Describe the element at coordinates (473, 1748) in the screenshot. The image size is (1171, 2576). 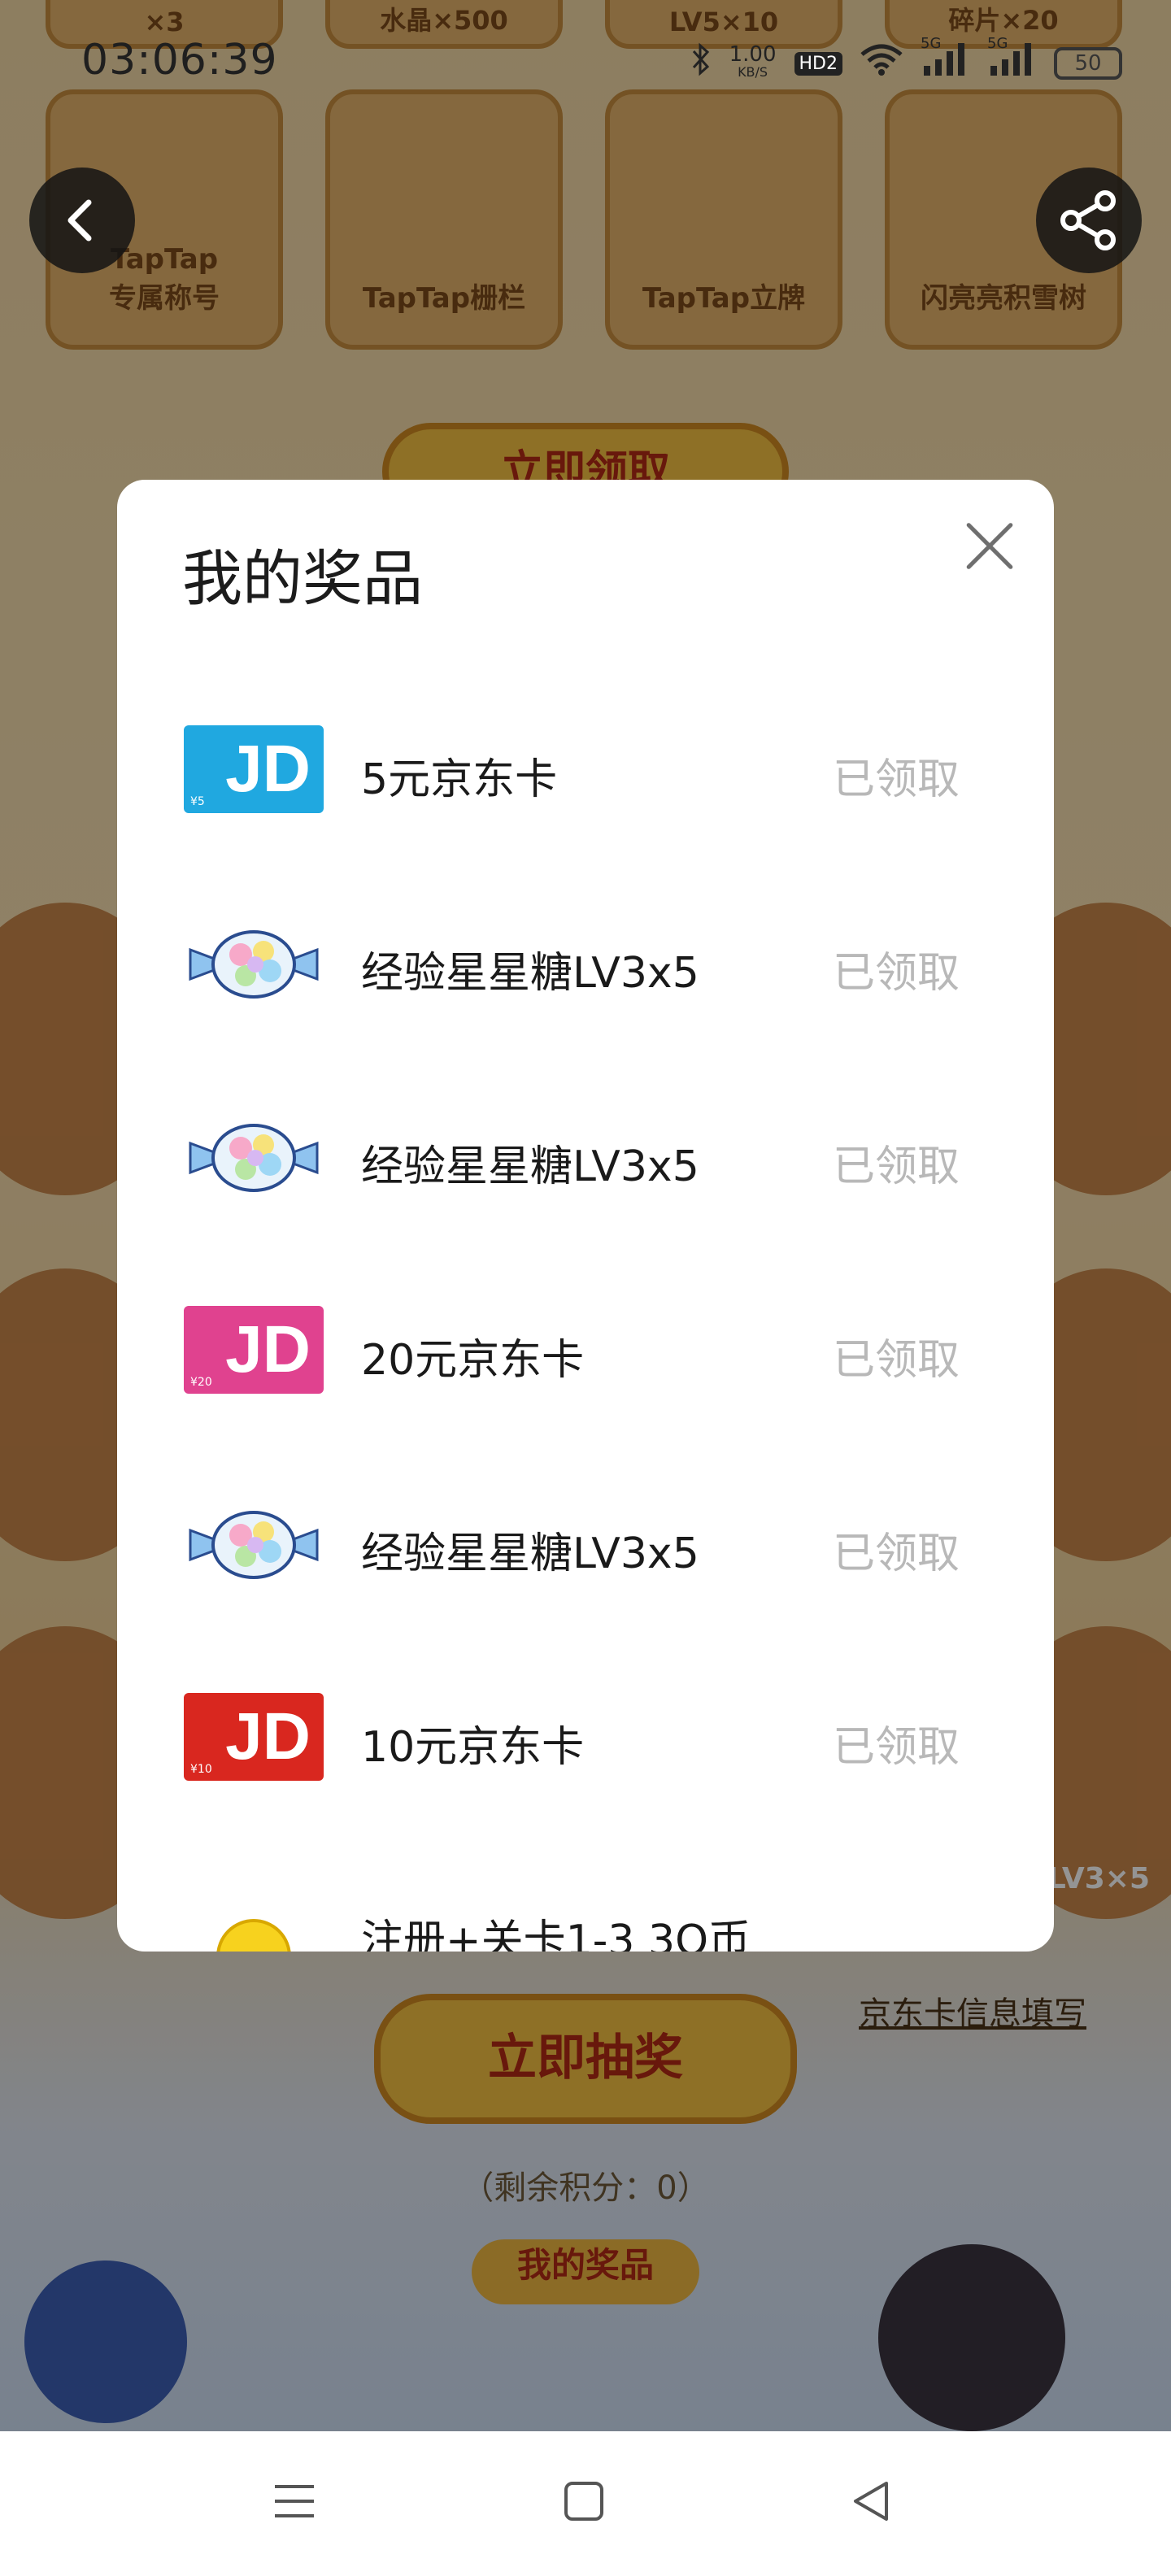
I see `prize-name: 10元京东卡` at that location.